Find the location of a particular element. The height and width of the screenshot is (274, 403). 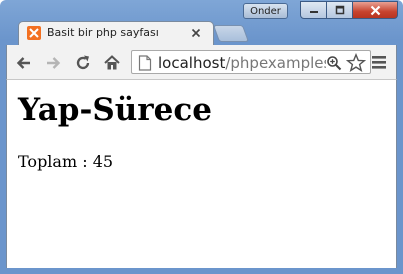

url-path: /phpexamples is located at coordinates (278, 63).